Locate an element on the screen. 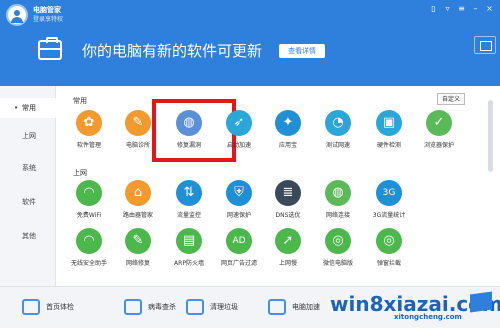  rocket-icon is located at coordinates (277, 307).